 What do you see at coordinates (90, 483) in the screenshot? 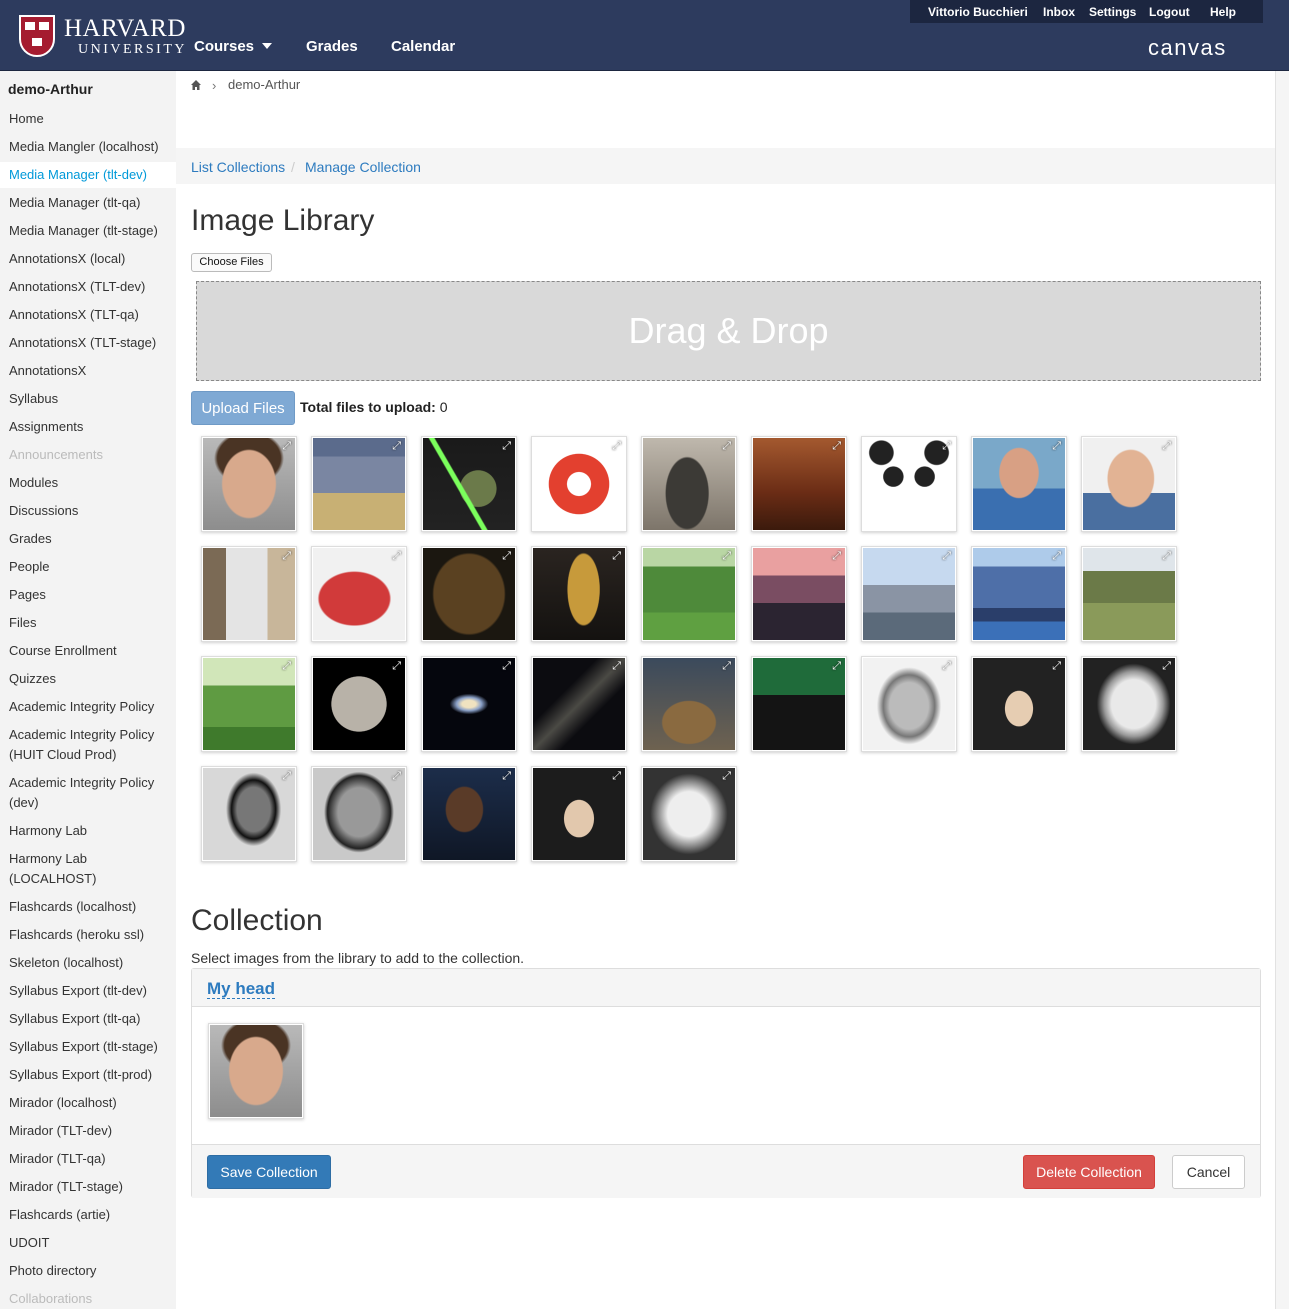
I see `sidebar-item: Modules` at bounding box center [90, 483].